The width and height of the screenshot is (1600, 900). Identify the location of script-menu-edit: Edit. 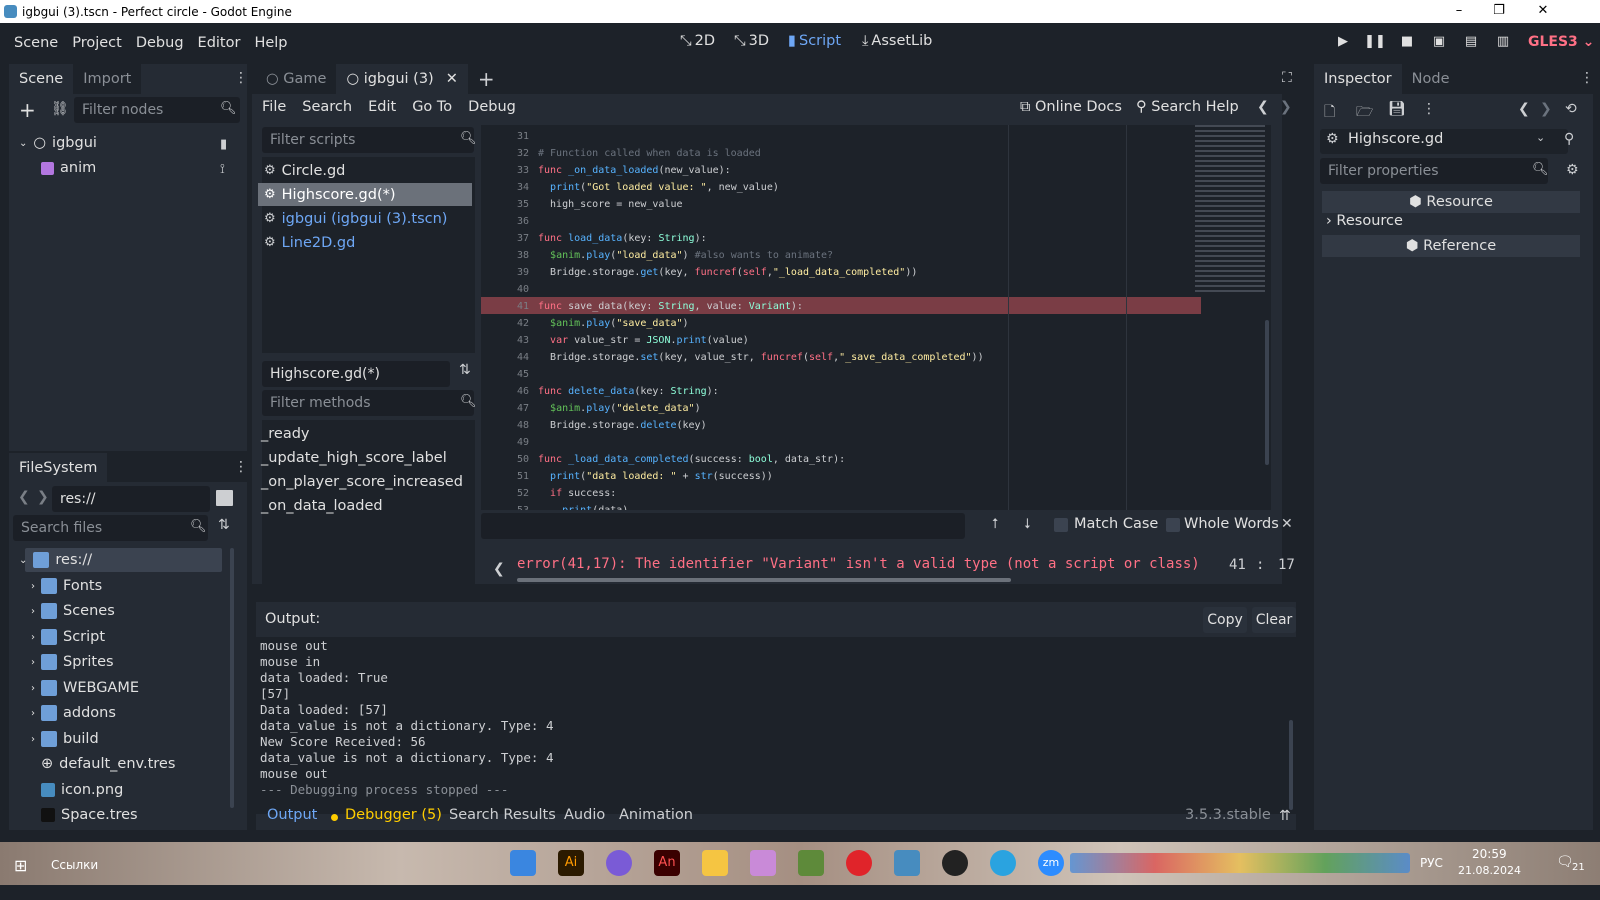
(382, 107).